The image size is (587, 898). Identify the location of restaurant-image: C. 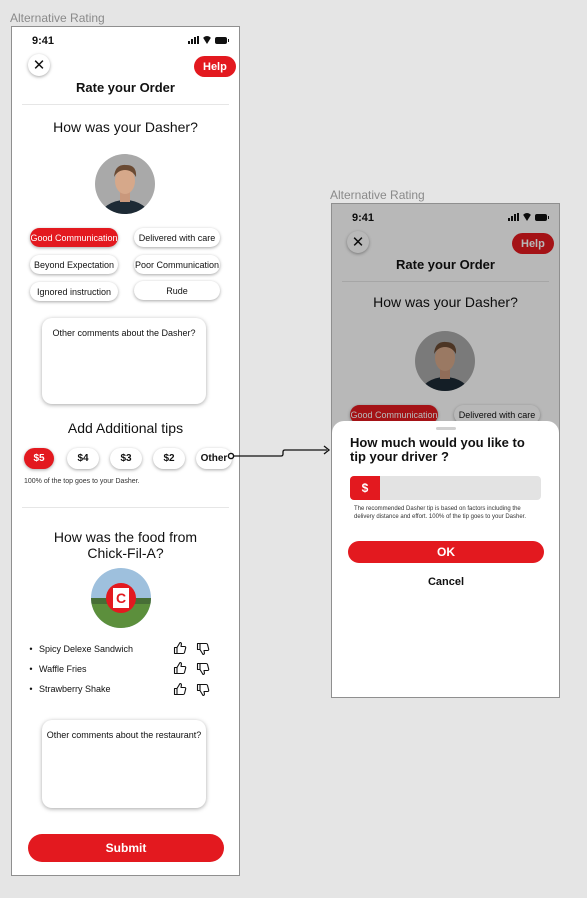
(121, 598).